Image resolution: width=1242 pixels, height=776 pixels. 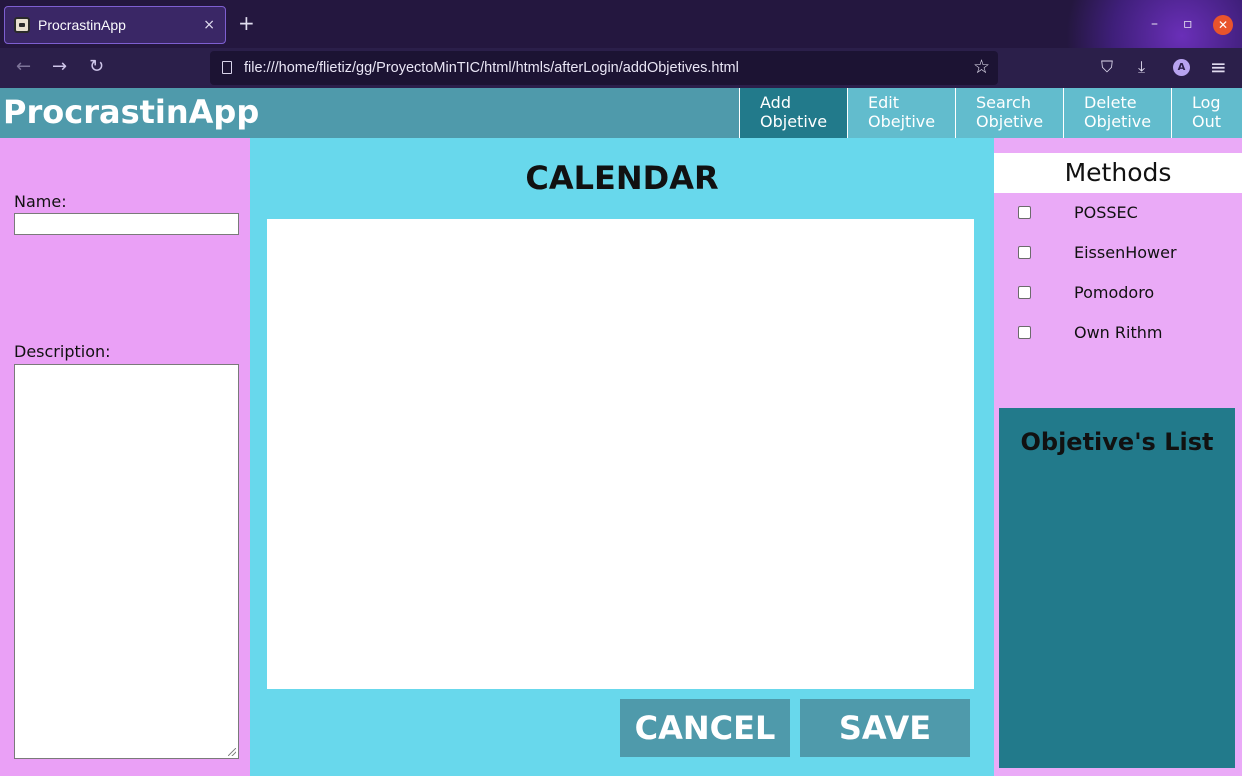 What do you see at coordinates (62, 351) in the screenshot?
I see `description-label: Description:` at bounding box center [62, 351].